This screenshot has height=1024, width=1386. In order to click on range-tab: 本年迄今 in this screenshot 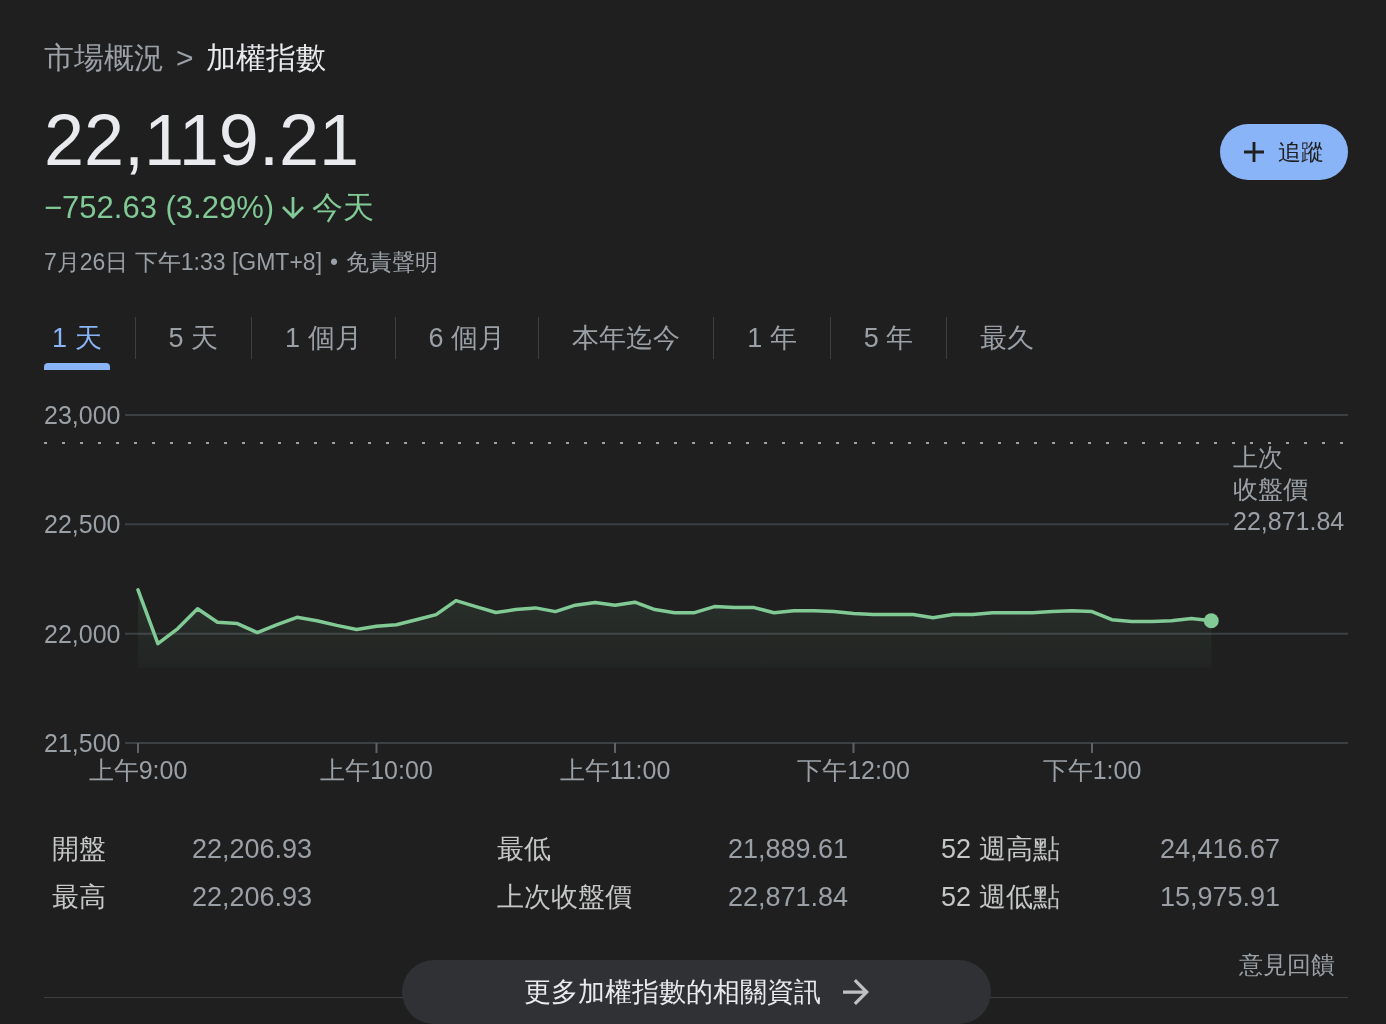, I will do `click(626, 337)`.